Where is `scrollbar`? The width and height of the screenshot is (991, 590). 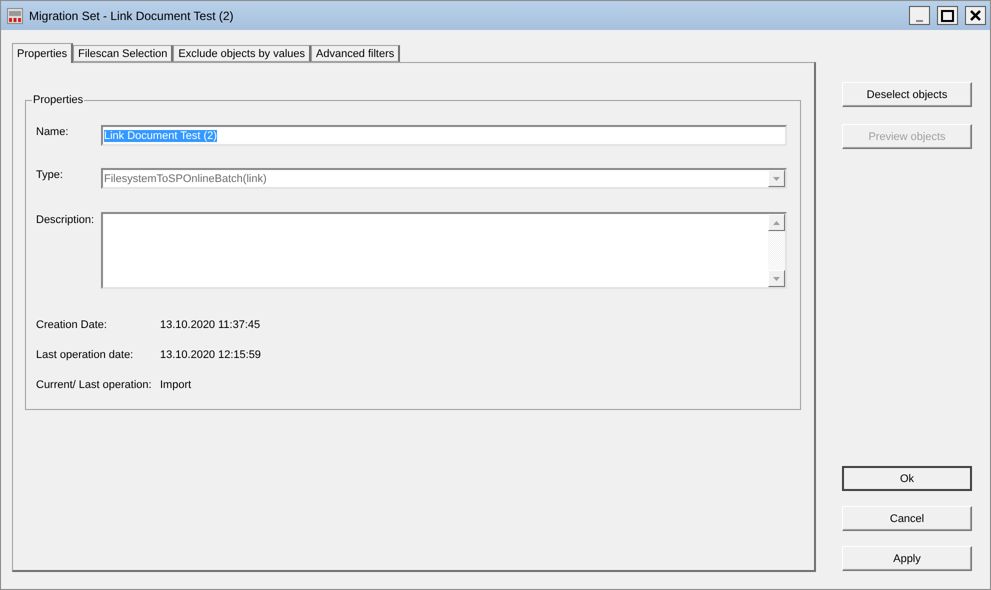 scrollbar is located at coordinates (776, 250).